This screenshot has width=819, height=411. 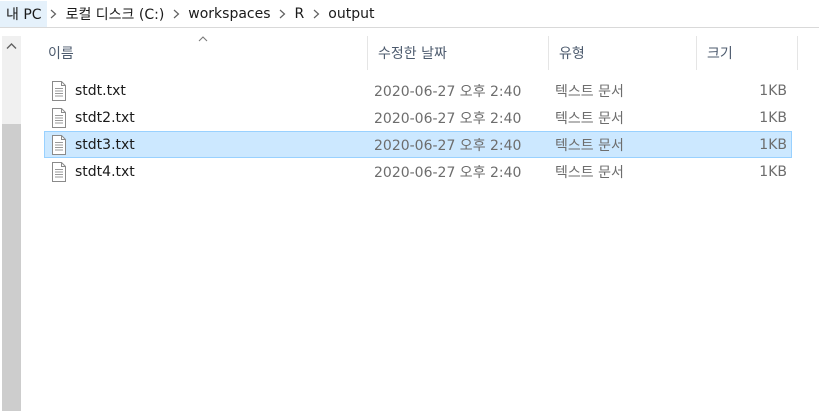 What do you see at coordinates (105, 144) in the screenshot?
I see `file-name: stdt3.txt` at bounding box center [105, 144].